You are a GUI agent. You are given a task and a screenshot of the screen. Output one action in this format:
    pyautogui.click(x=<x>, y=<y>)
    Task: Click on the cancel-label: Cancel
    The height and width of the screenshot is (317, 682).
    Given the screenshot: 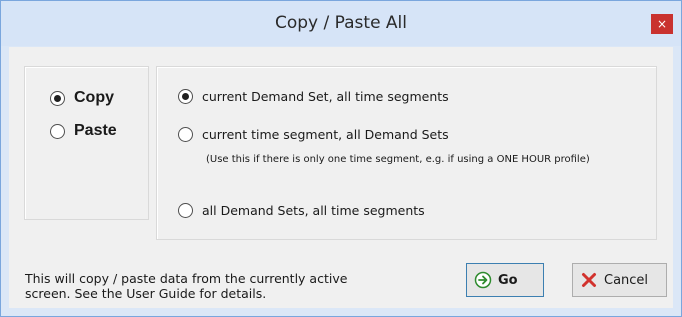 What is the action you would take?
    pyautogui.click(x=626, y=280)
    